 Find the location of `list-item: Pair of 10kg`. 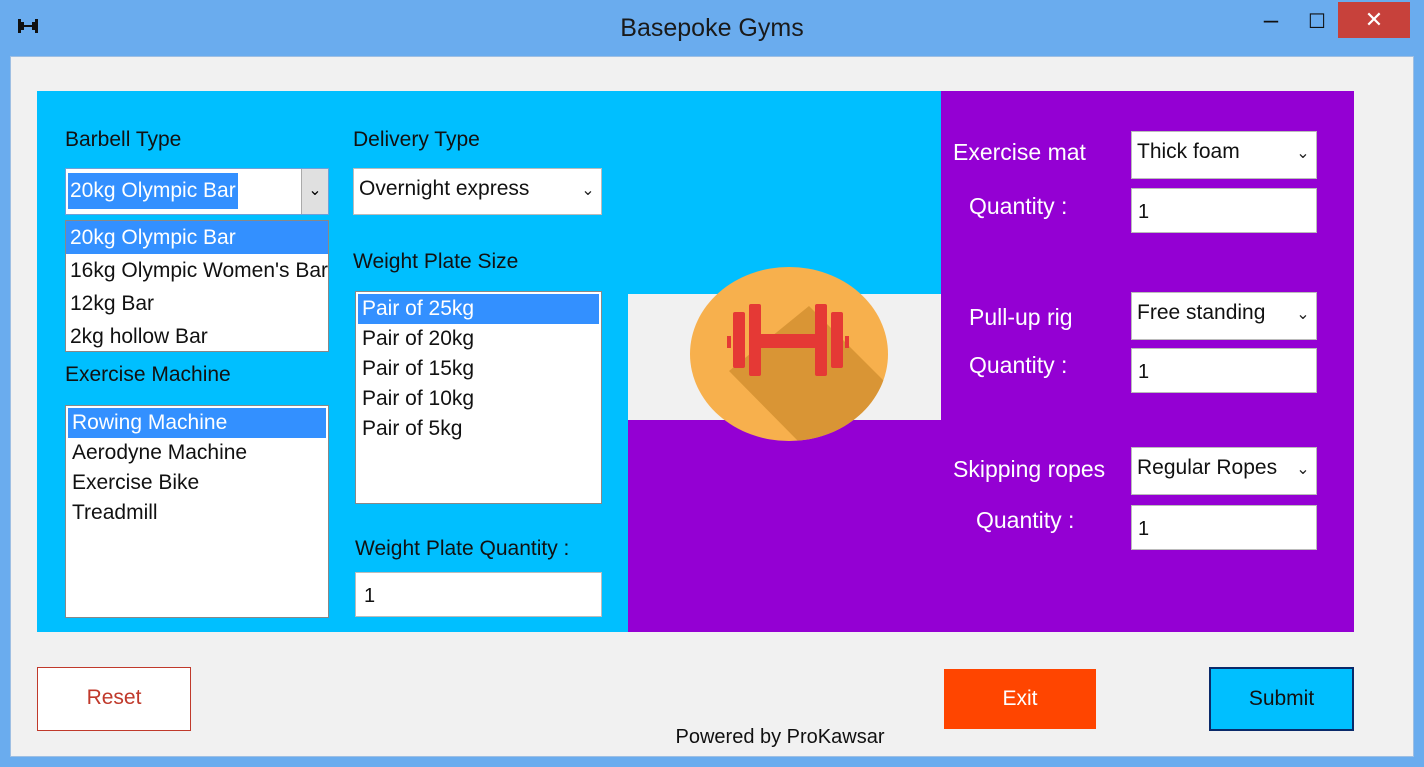

list-item: Pair of 10kg is located at coordinates (479, 399).